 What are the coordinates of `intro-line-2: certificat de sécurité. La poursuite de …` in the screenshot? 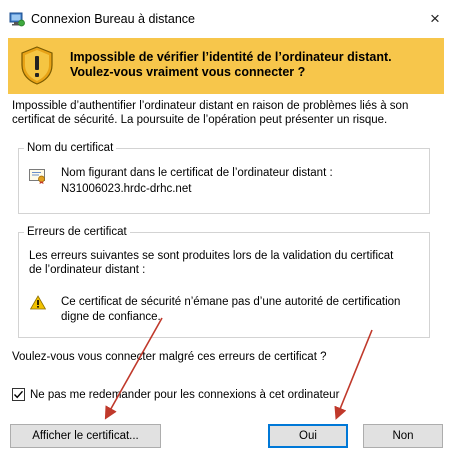 It's located at (200, 120).